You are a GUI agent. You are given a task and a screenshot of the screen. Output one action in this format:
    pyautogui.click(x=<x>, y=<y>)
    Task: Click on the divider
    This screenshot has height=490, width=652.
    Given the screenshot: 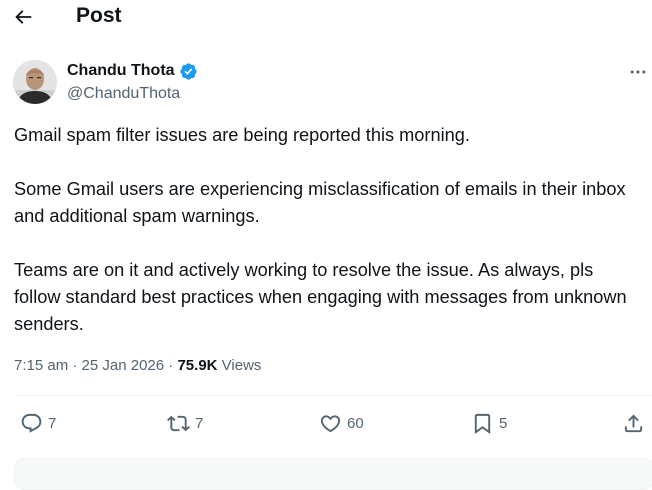 What is the action you would take?
    pyautogui.click(x=333, y=395)
    